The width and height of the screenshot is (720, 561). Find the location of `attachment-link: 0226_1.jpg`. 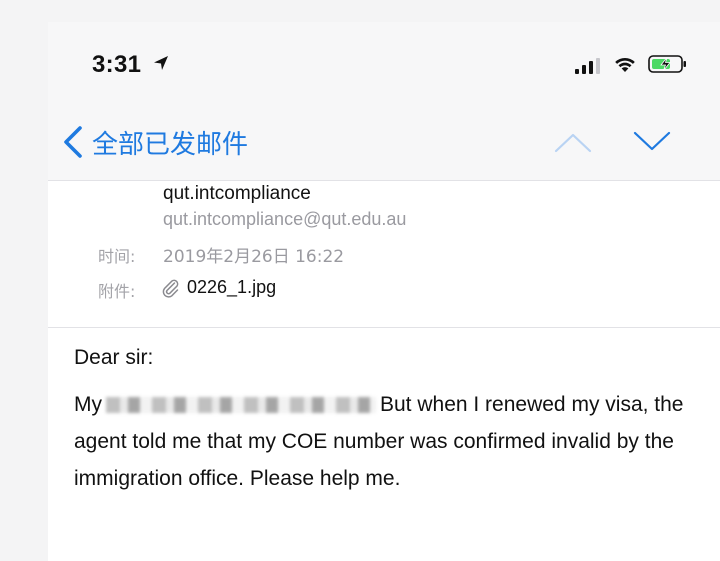

attachment-link: 0226_1.jpg is located at coordinates (218, 287).